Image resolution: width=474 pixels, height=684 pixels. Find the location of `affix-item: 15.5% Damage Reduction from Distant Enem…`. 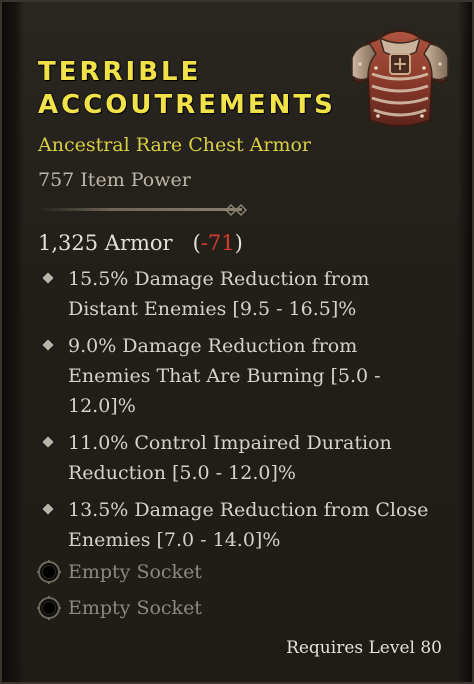

affix-item: 15.5% Damage Reduction from Distant Enem… is located at coordinates (250, 294).